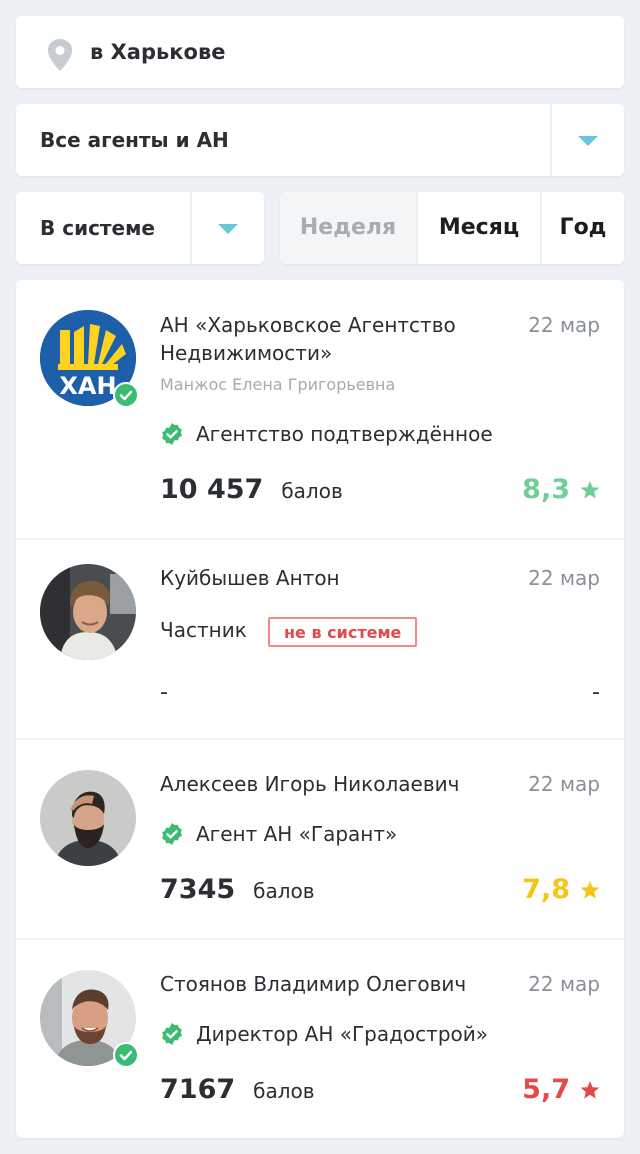  I want to click on score-value: 7167, so click(198, 1089).